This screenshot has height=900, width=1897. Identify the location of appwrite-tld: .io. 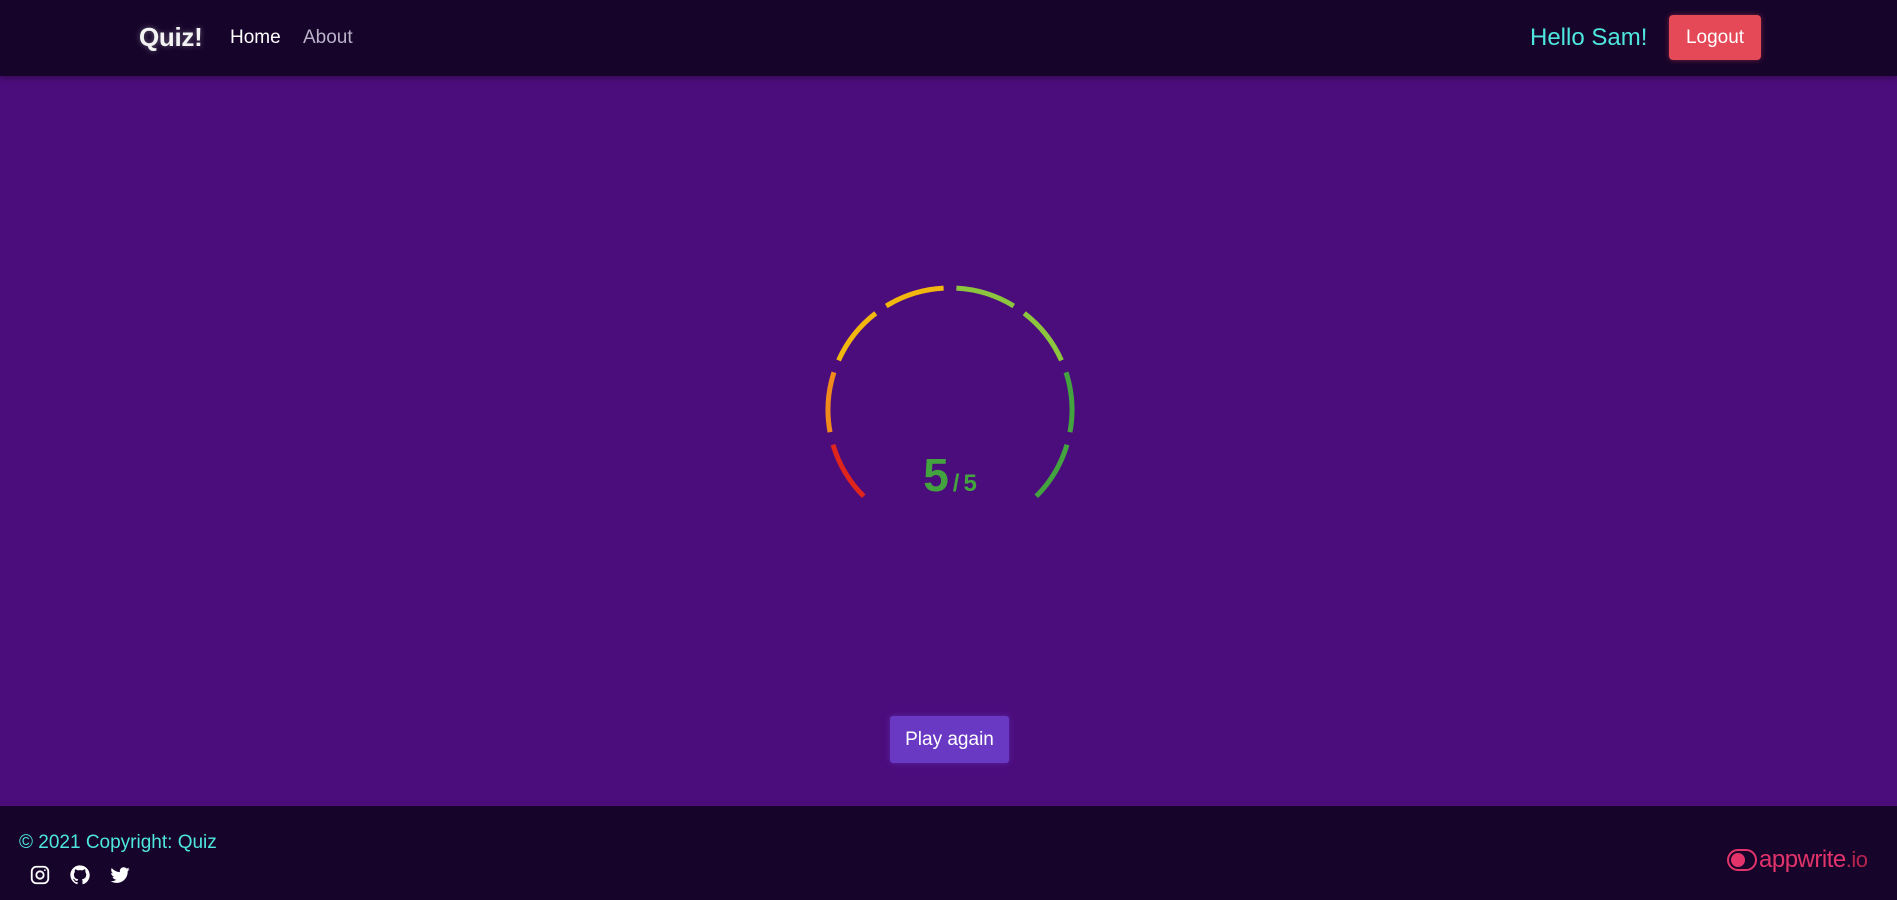
(1856, 859).